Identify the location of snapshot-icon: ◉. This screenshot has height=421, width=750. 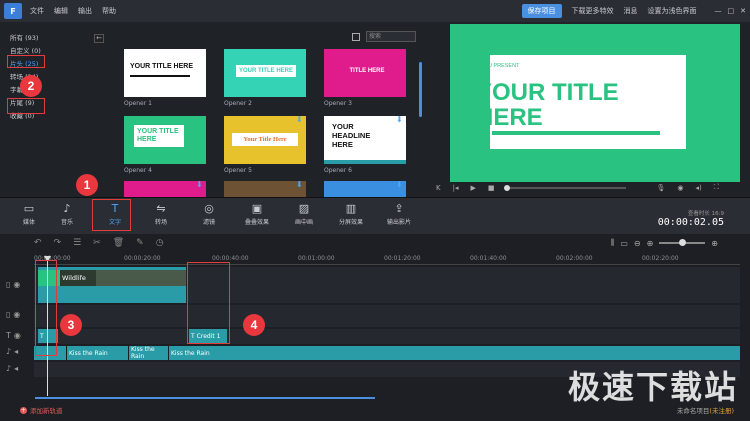
(680, 188).